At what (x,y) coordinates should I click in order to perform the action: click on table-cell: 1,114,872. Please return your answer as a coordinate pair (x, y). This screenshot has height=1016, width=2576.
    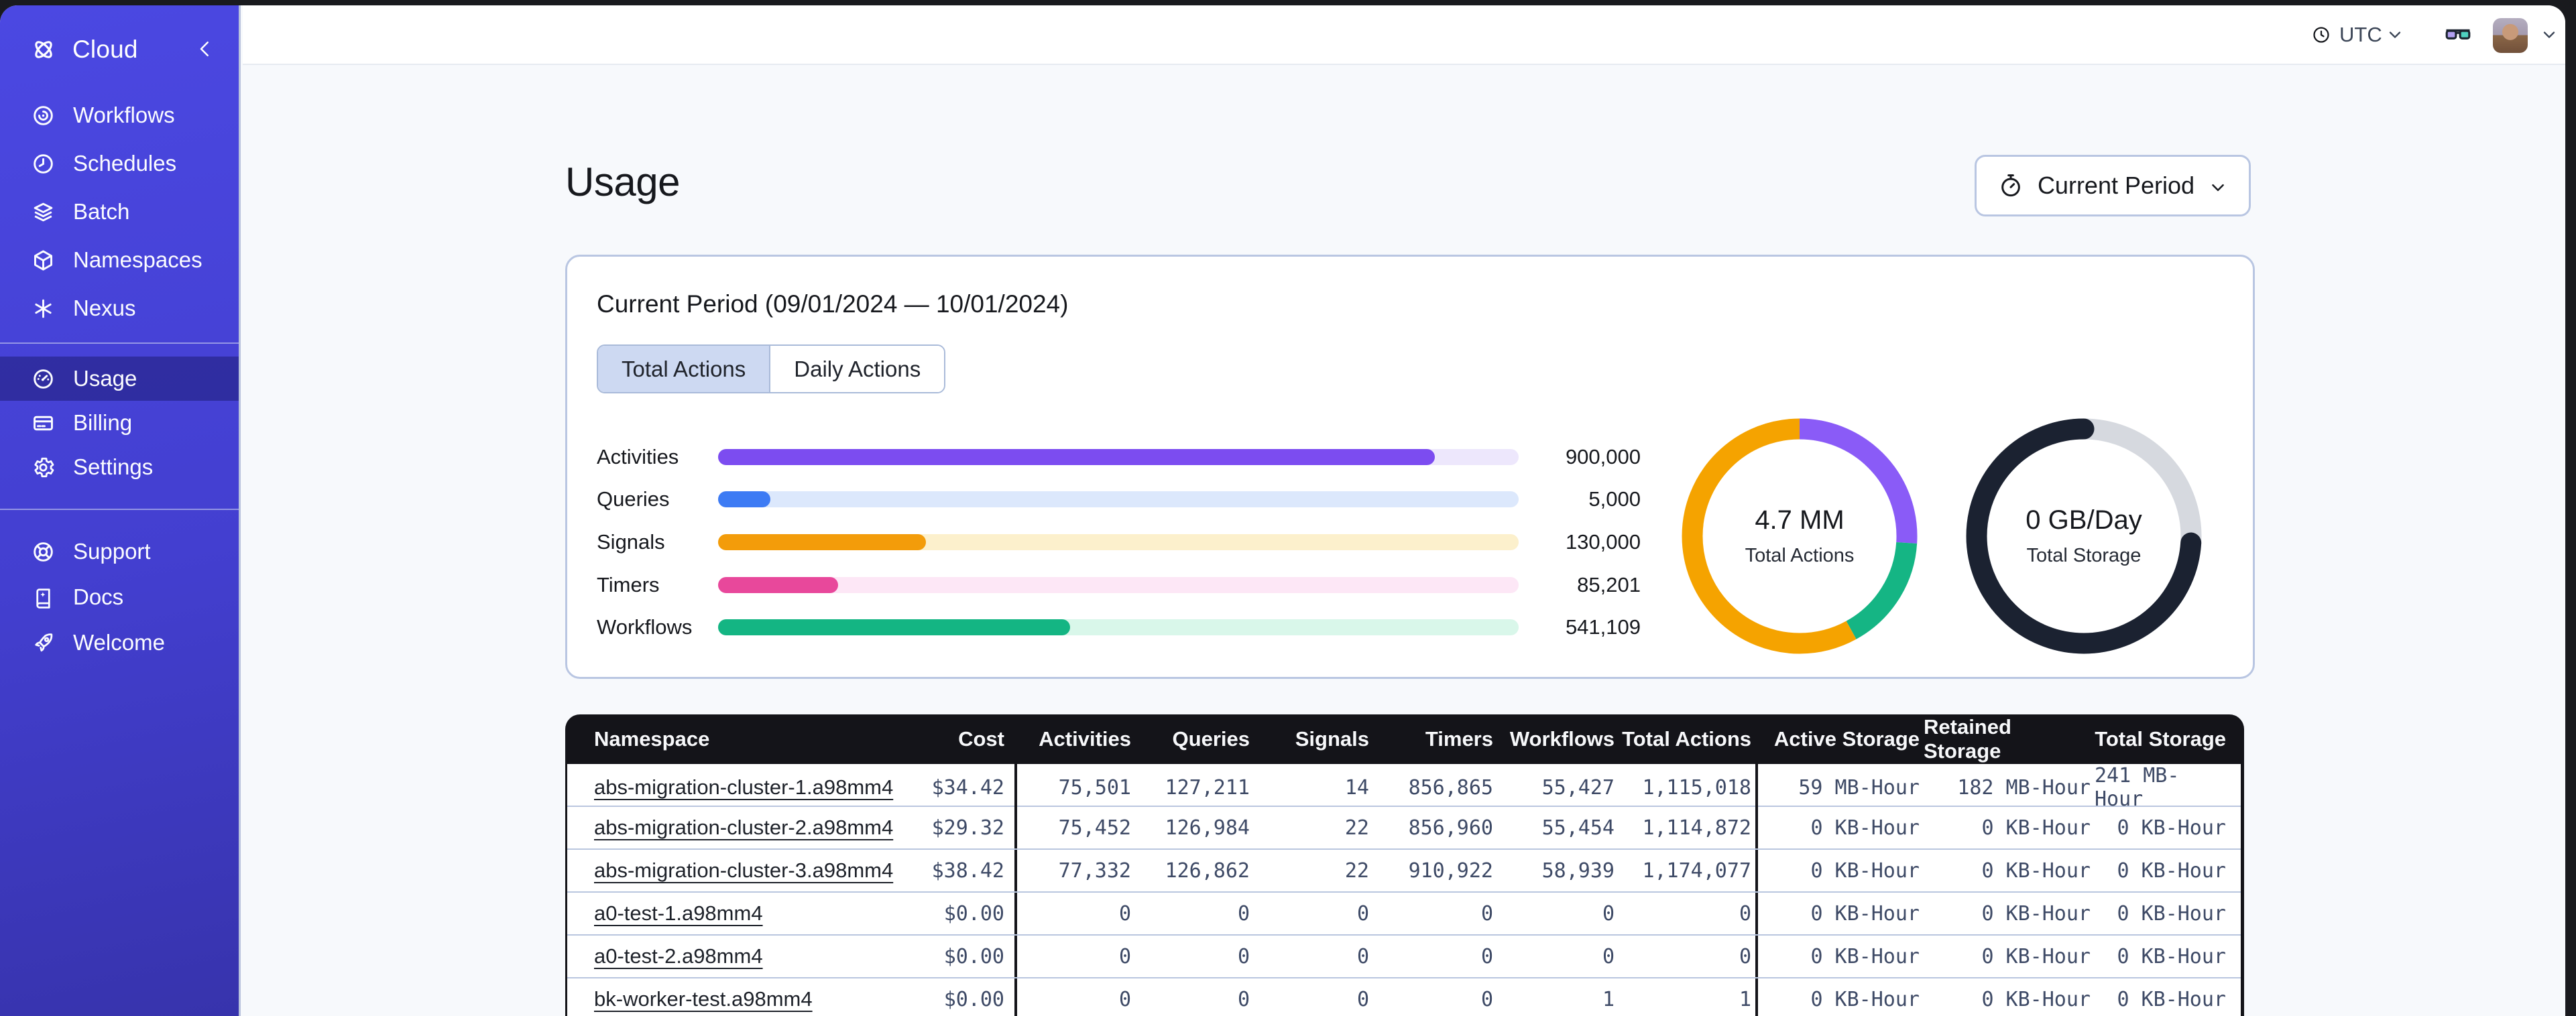
    Looking at the image, I should click on (1696, 828).